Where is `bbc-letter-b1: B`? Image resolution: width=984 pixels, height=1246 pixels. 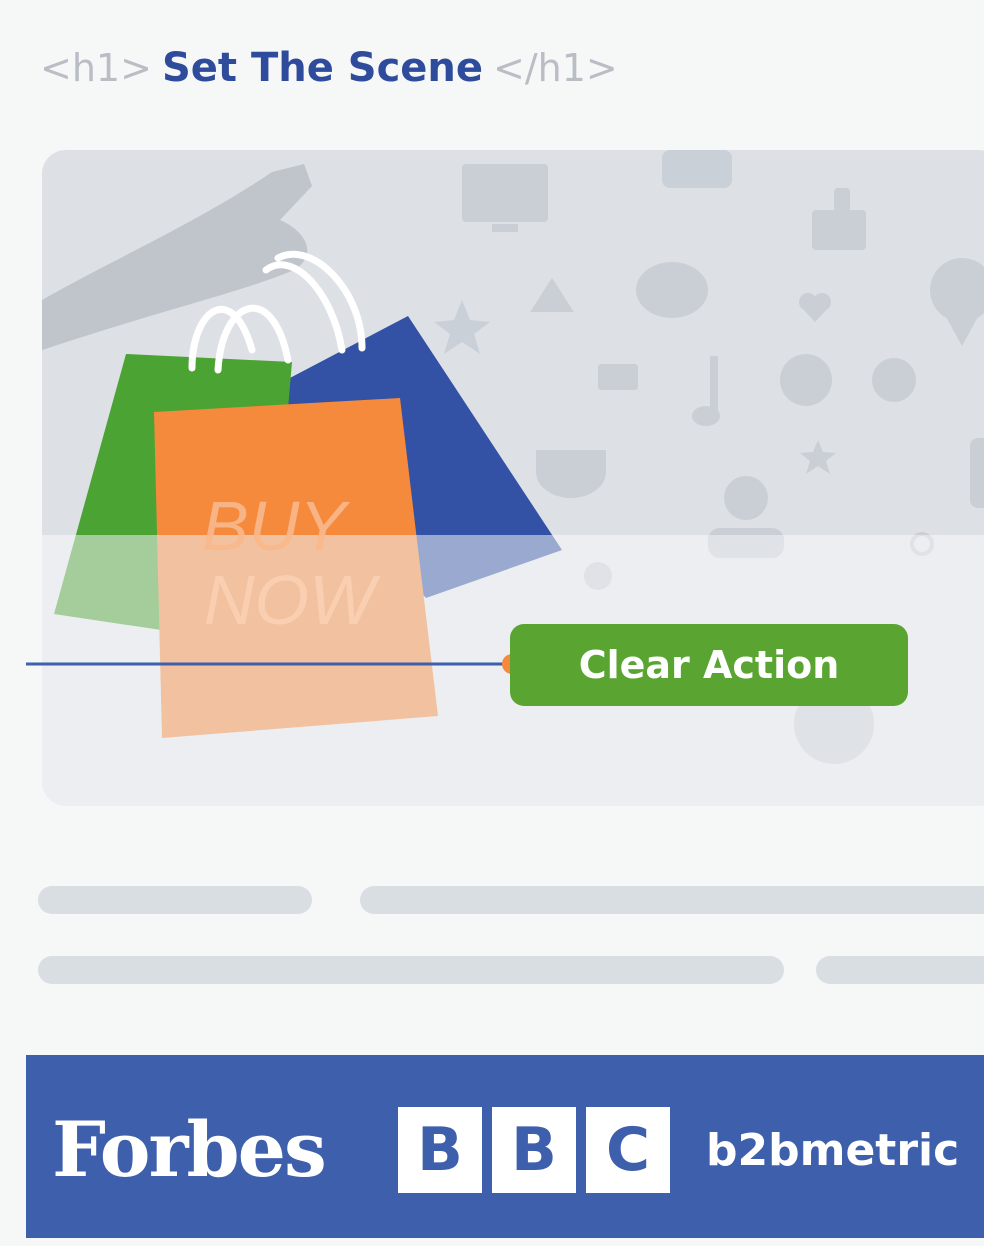 bbc-letter-b1: B is located at coordinates (440, 1150).